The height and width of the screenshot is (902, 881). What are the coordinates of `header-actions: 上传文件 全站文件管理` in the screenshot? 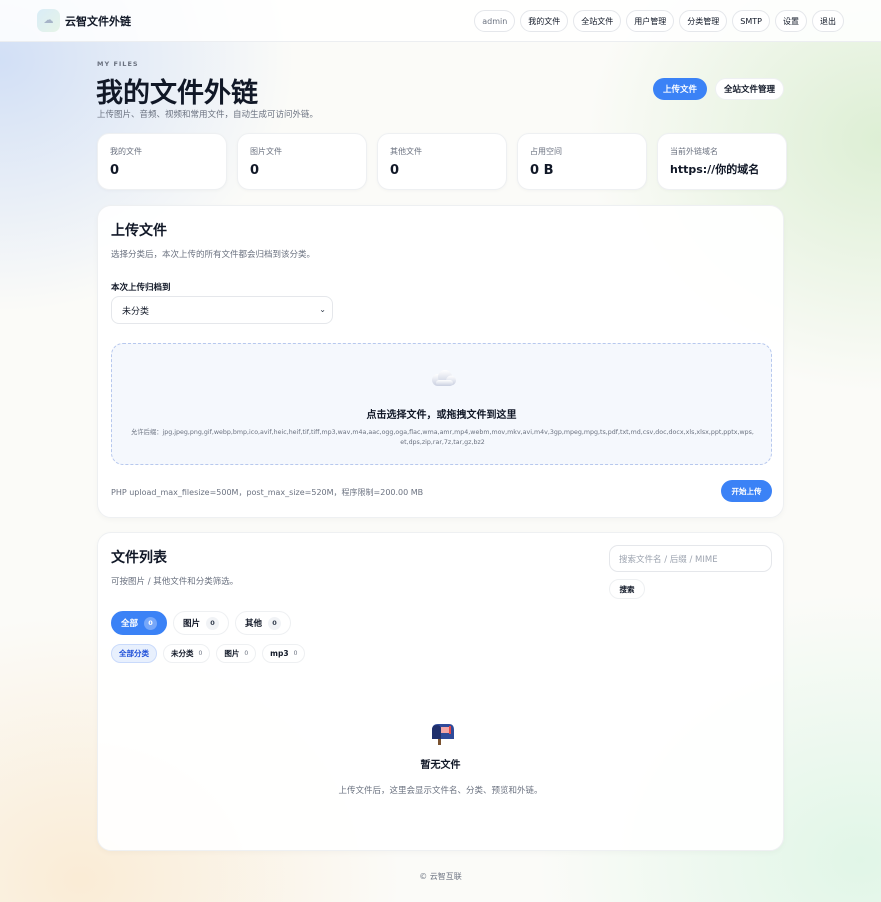 It's located at (718, 89).